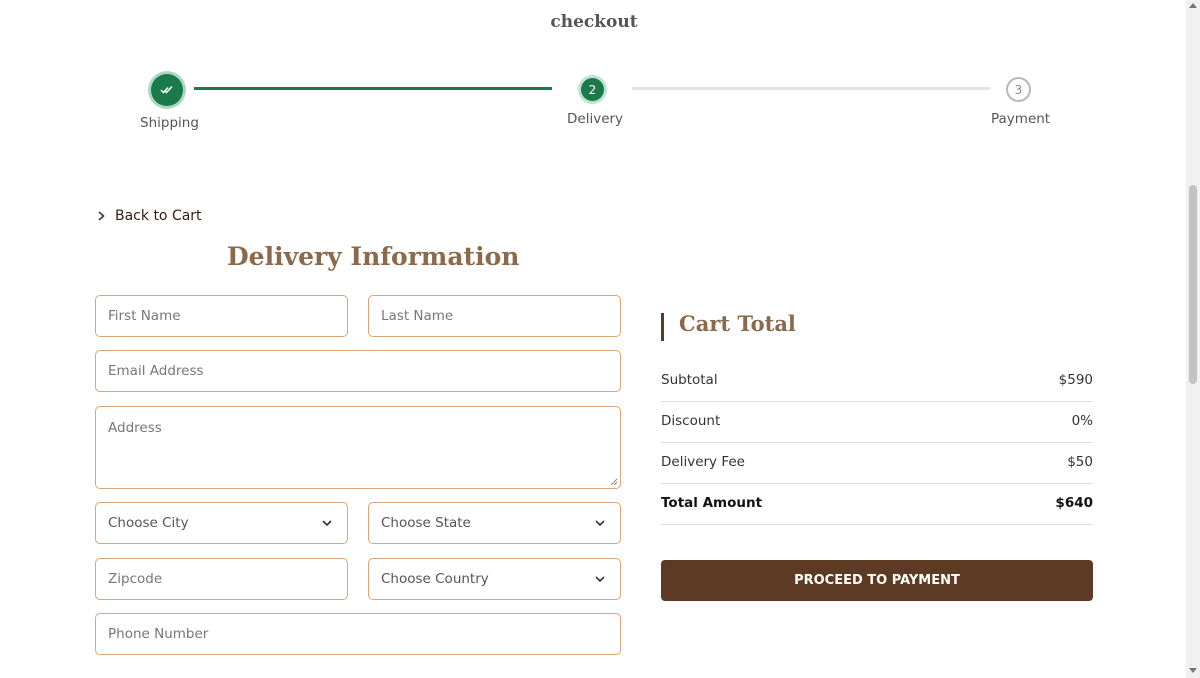  What do you see at coordinates (1075, 380) in the screenshot?
I see `cart-row-value: $590` at bounding box center [1075, 380].